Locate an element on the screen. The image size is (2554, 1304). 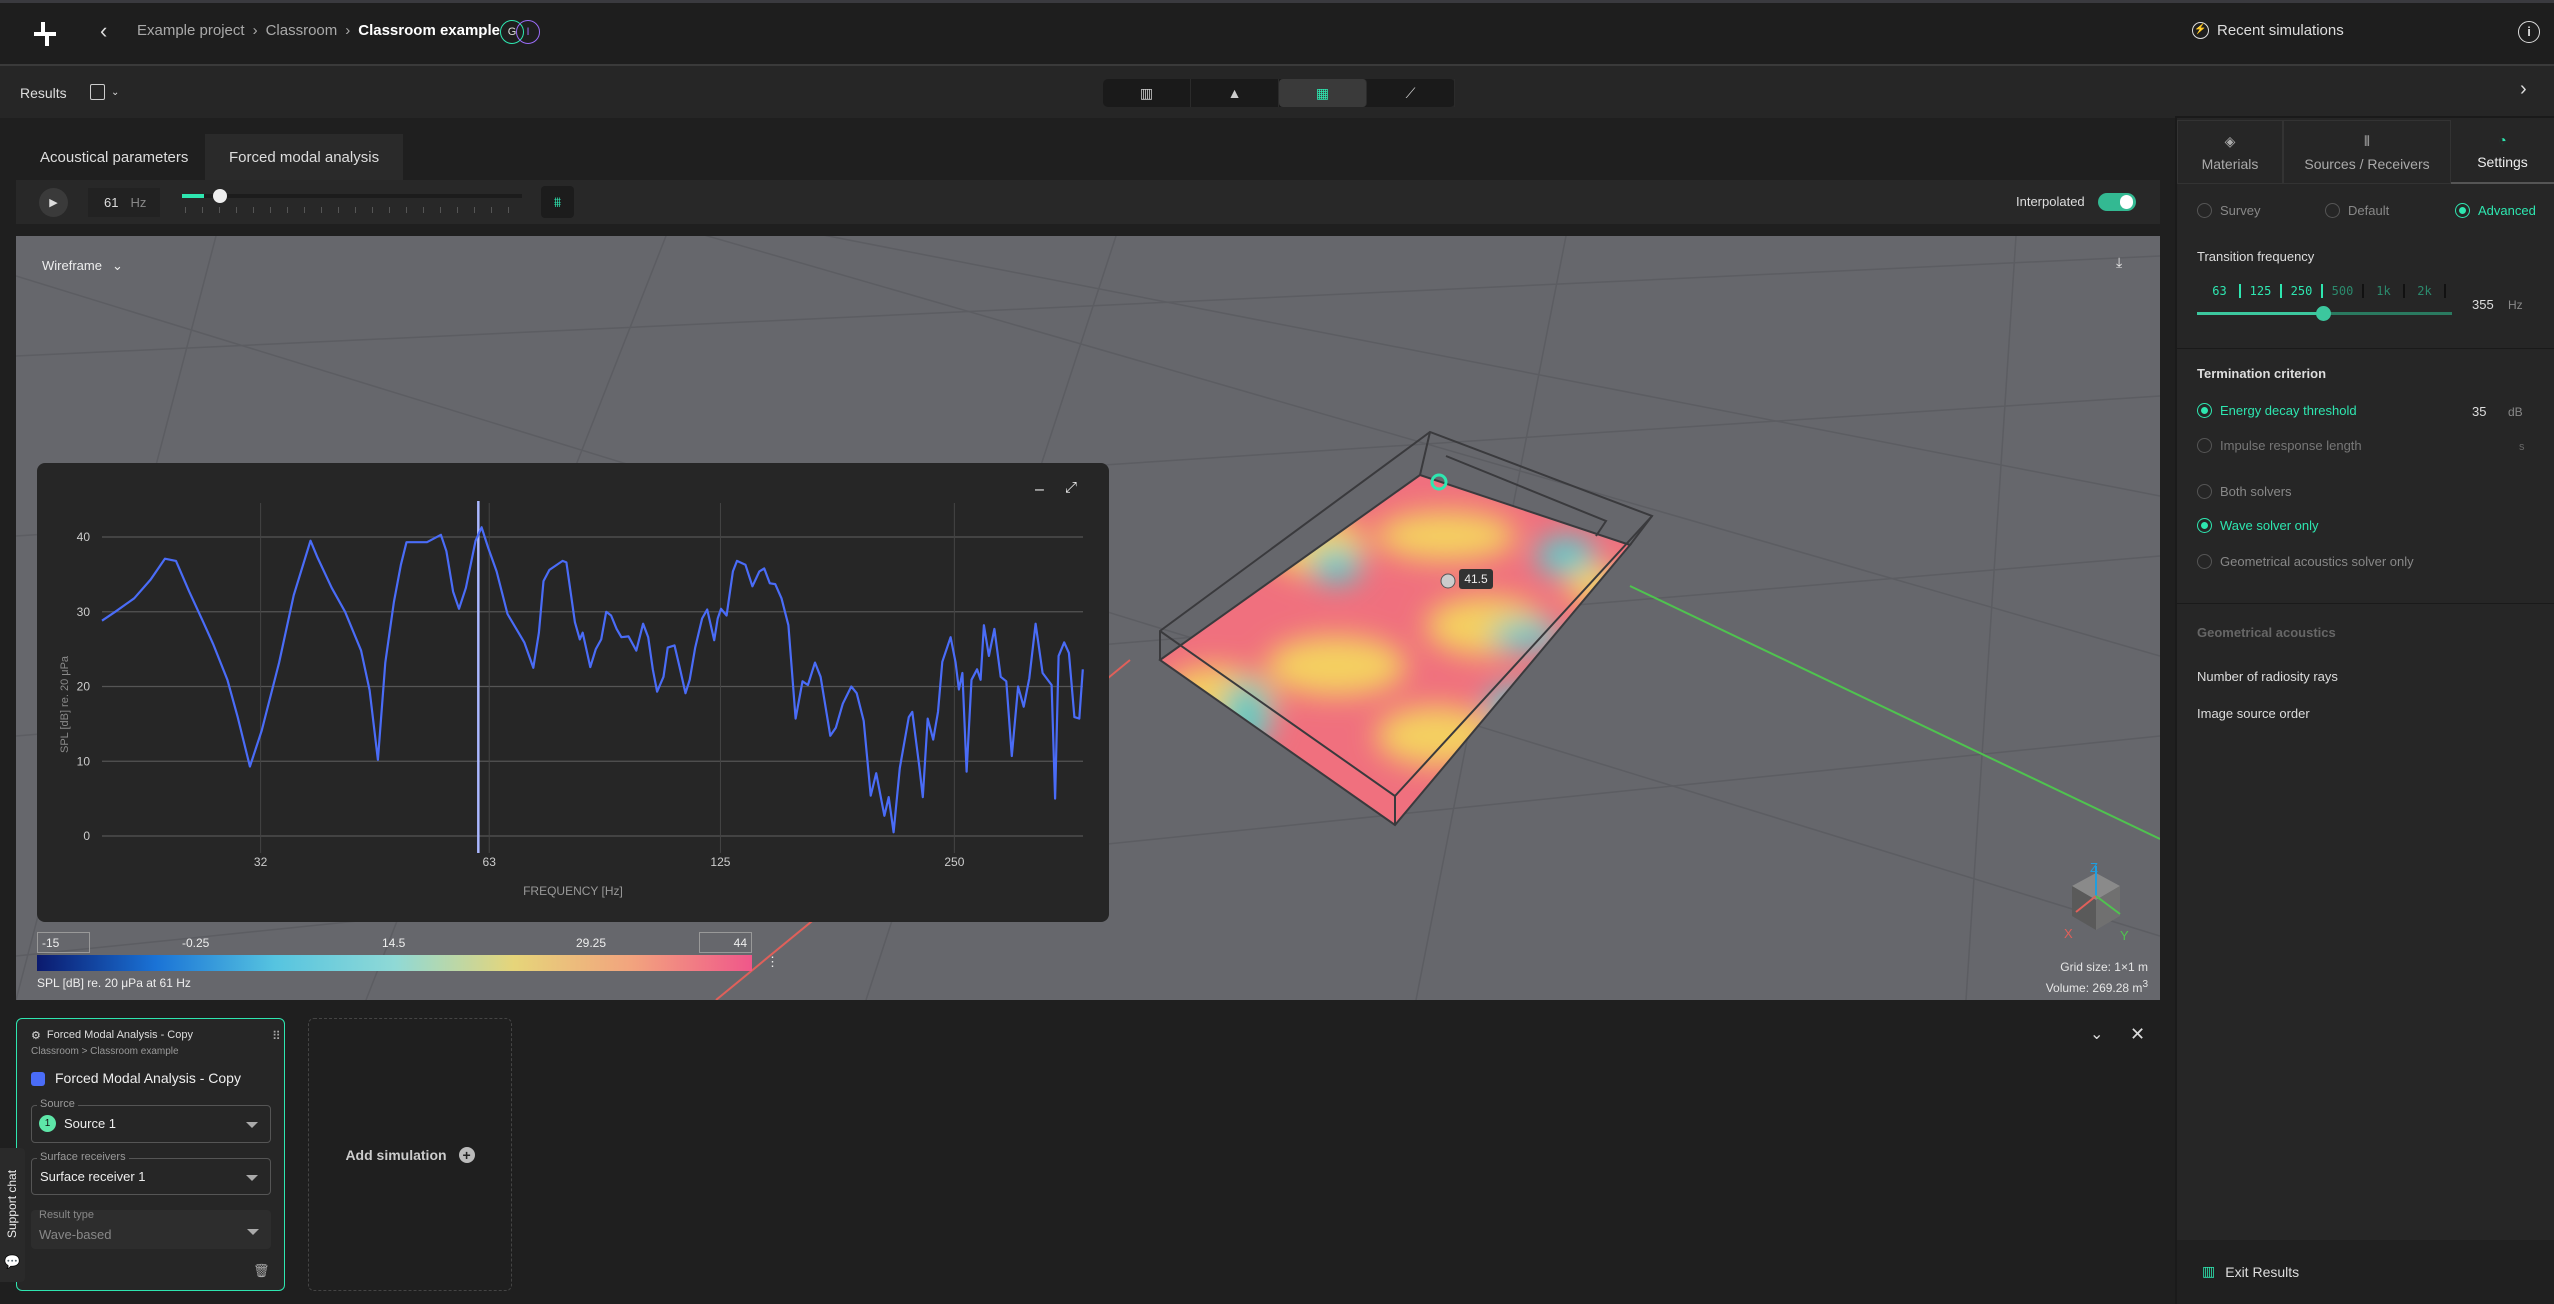
energy-decay-option: Energy decay threshold is located at coordinates (2277, 410).